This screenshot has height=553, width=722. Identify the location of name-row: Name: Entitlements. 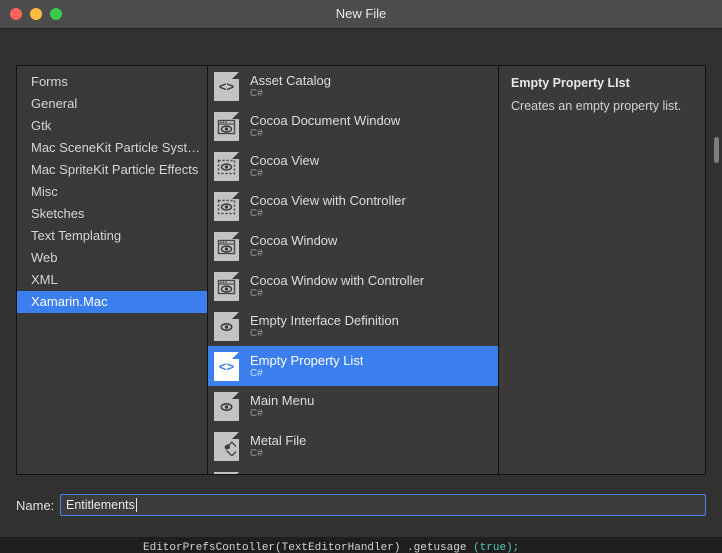
(361, 505).